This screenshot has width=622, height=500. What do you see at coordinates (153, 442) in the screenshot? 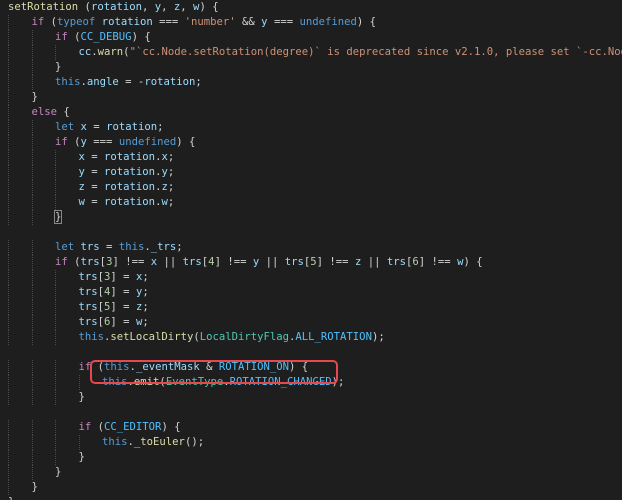
I see `code-line: this._toEuler();` at bounding box center [153, 442].